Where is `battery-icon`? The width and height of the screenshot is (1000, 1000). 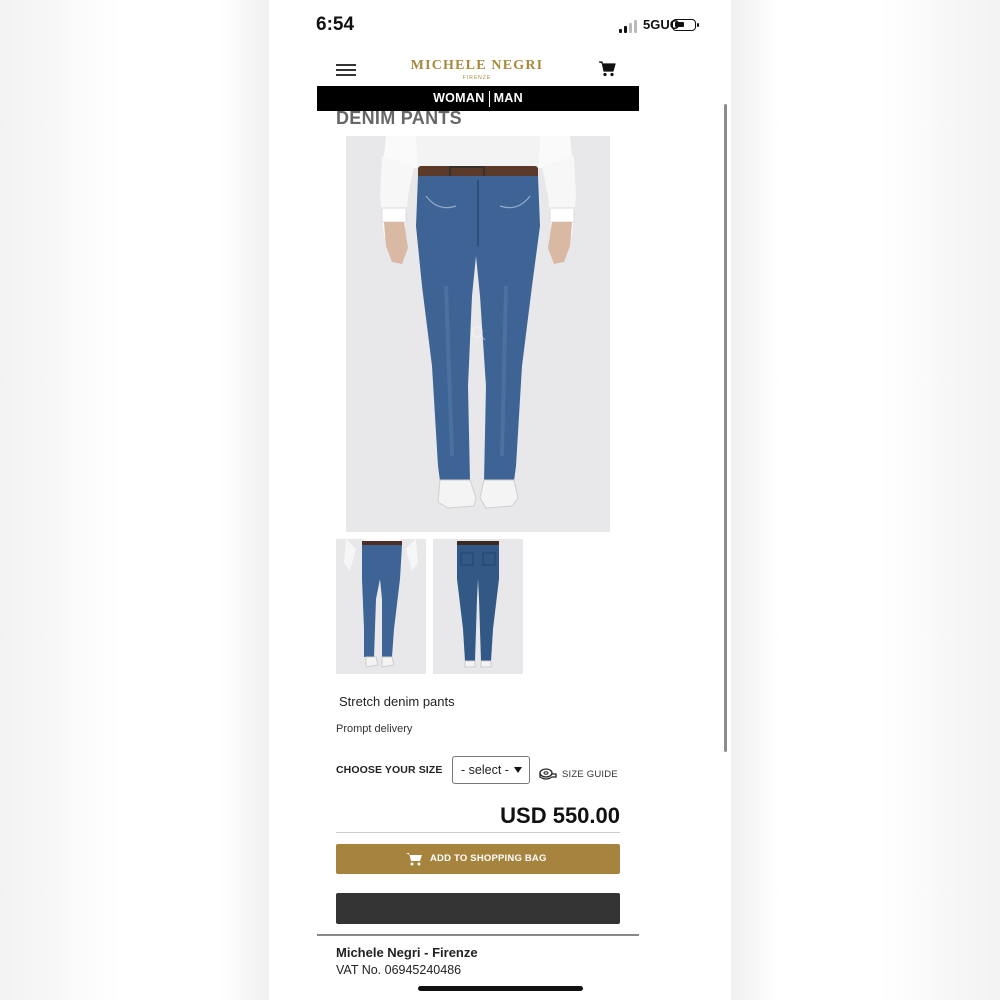
battery-icon is located at coordinates (685, 25).